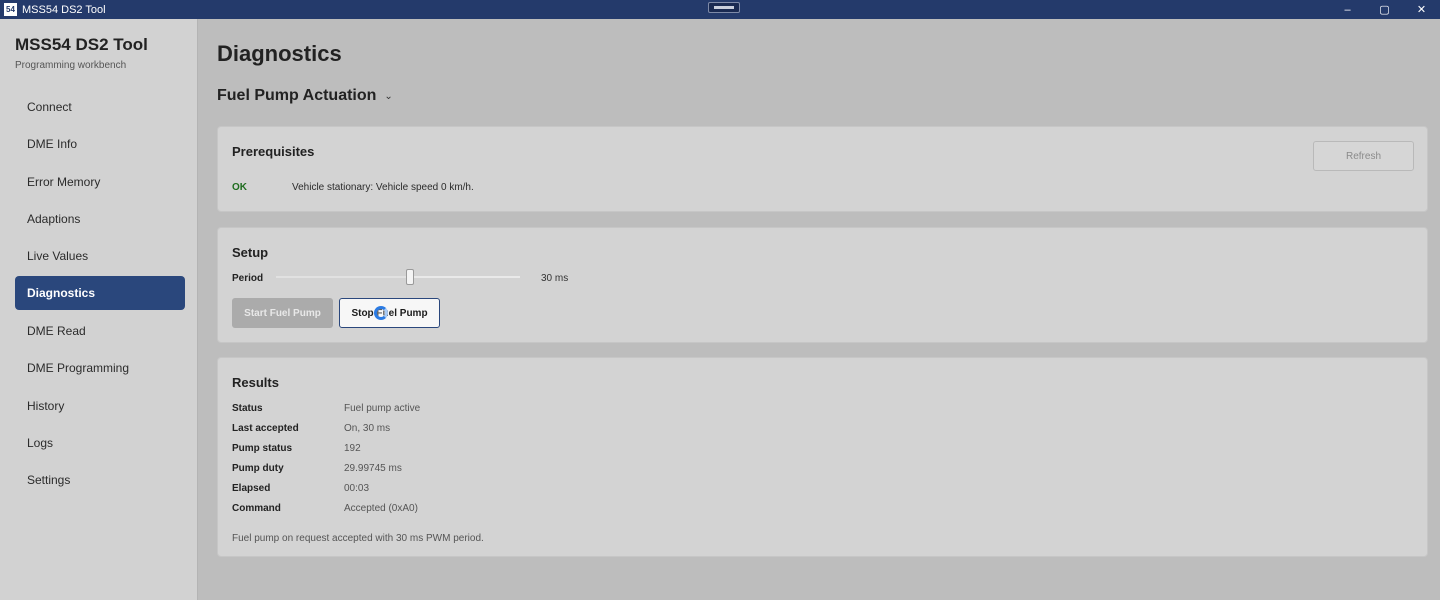 This screenshot has height=600, width=1440. Describe the element at coordinates (251, 488) in the screenshot. I see `result-key: Elapsed` at that location.